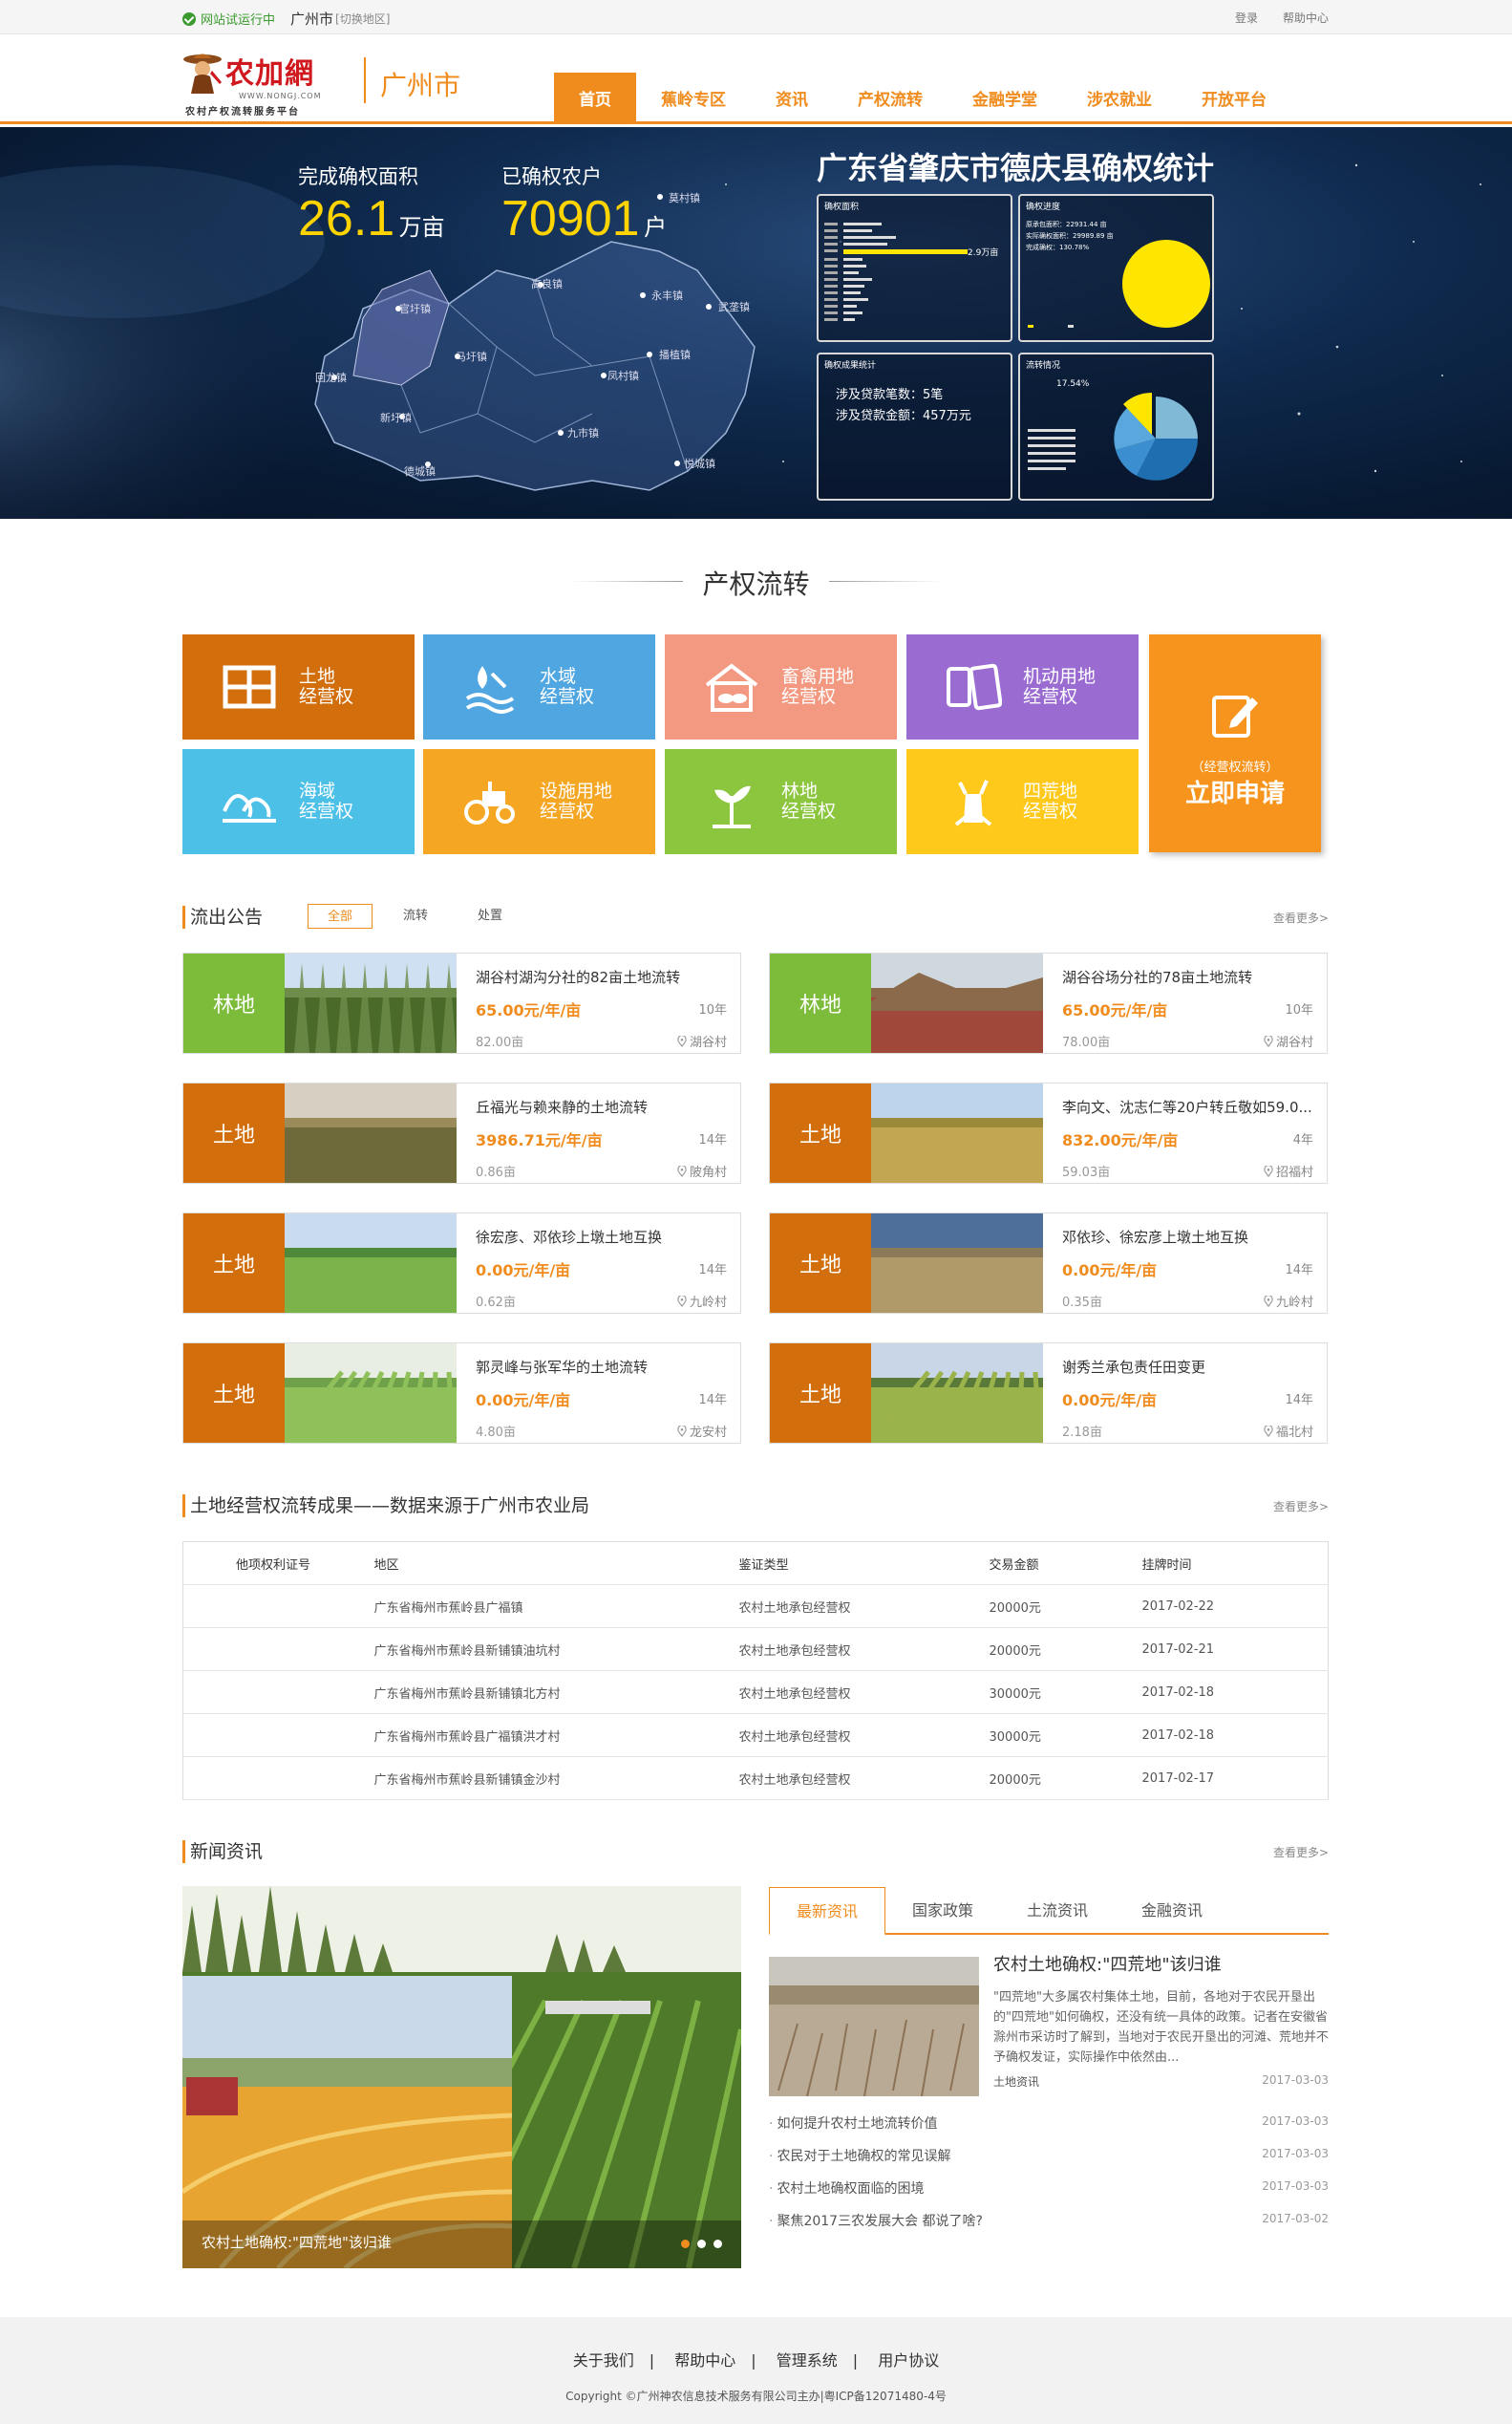 The height and width of the screenshot is (2424, 1512). I want to click on tile-forest: 林地 经营权, so click(781, 802).